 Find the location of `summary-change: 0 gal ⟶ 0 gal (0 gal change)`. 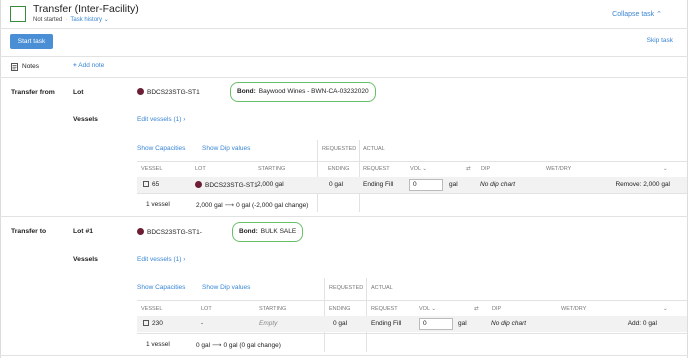

summary-change: 0 gal ⟶ 0 gal (0 gal change) is located at coordinates (238, 345).